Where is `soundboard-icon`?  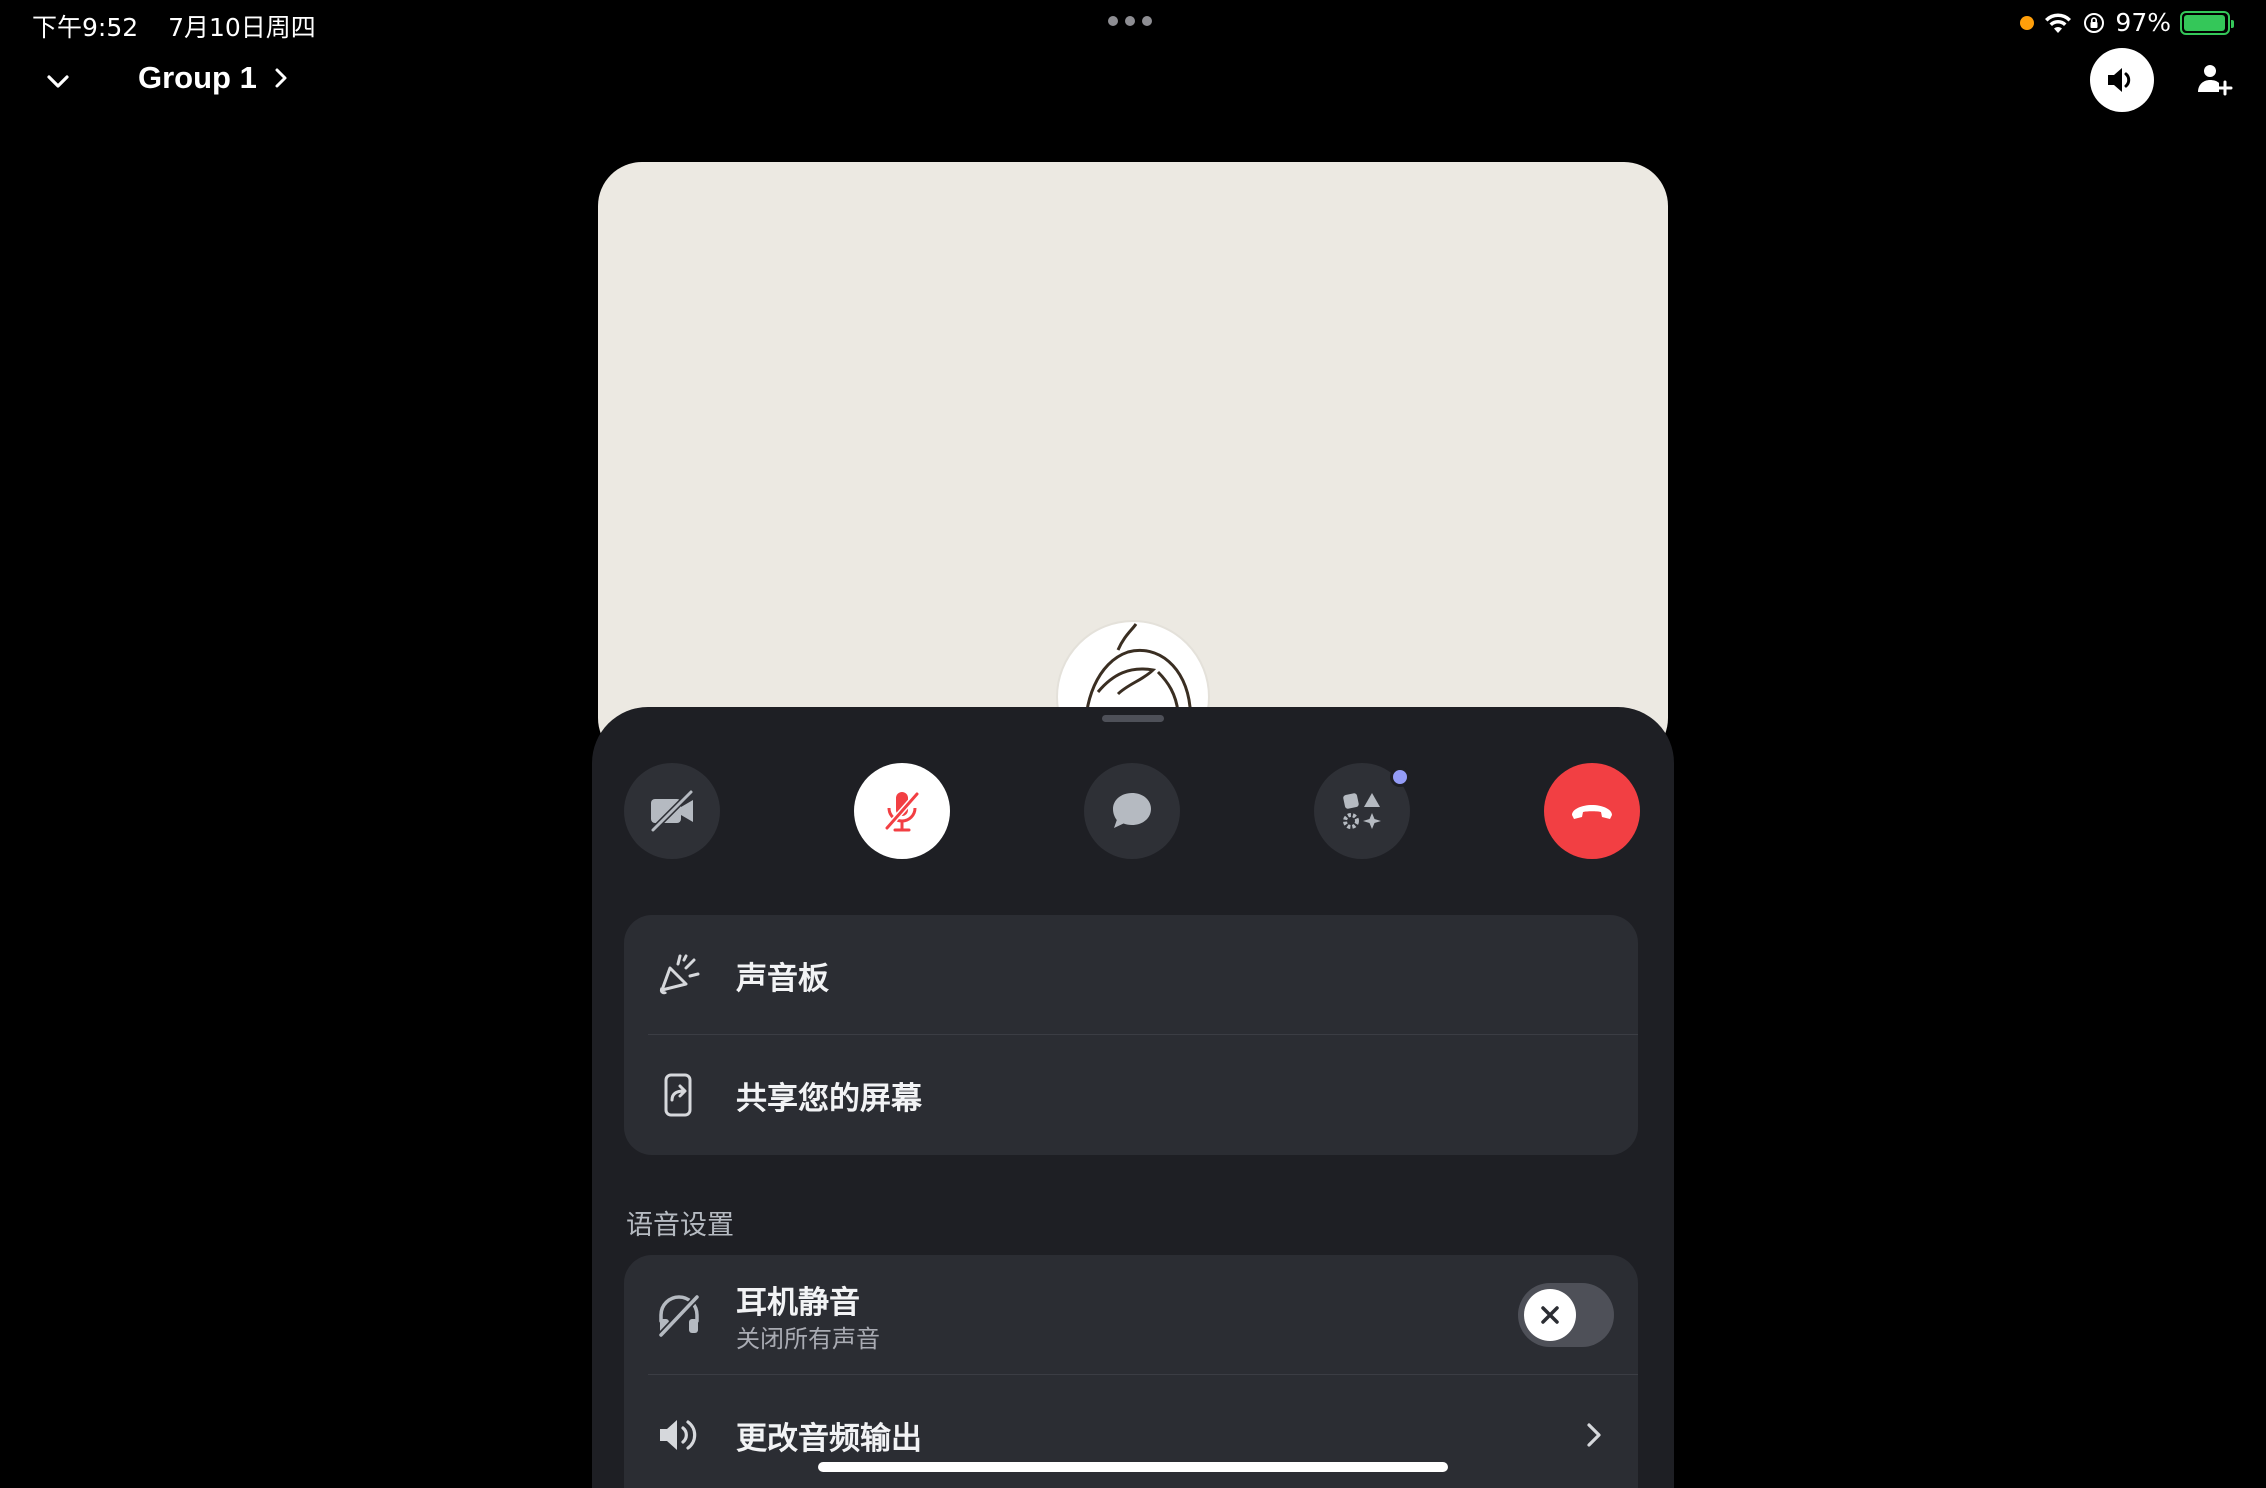
soundboard-icon is located at coordinates (679, 975).